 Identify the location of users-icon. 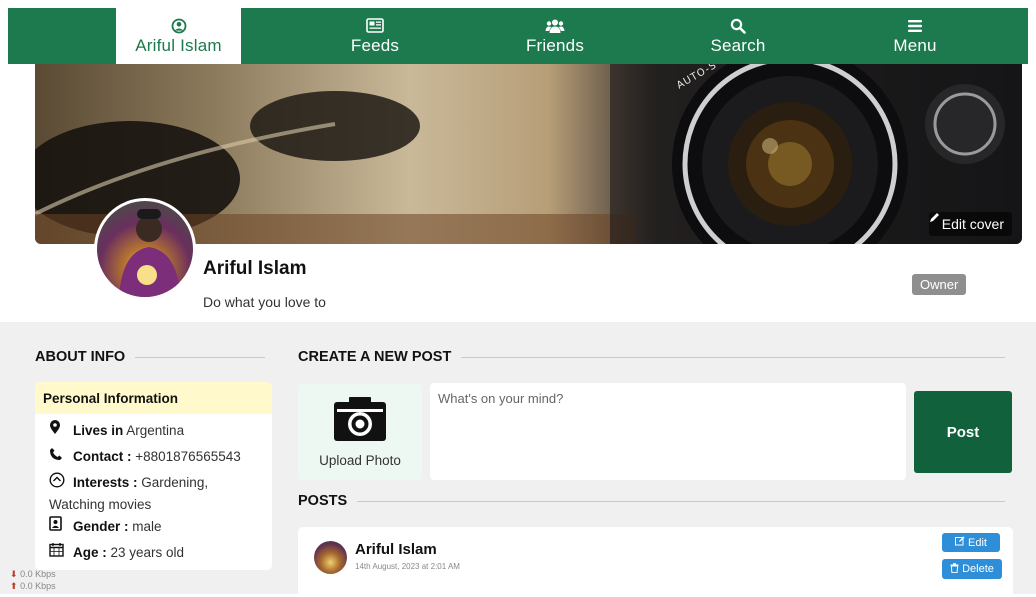
(555, 26).